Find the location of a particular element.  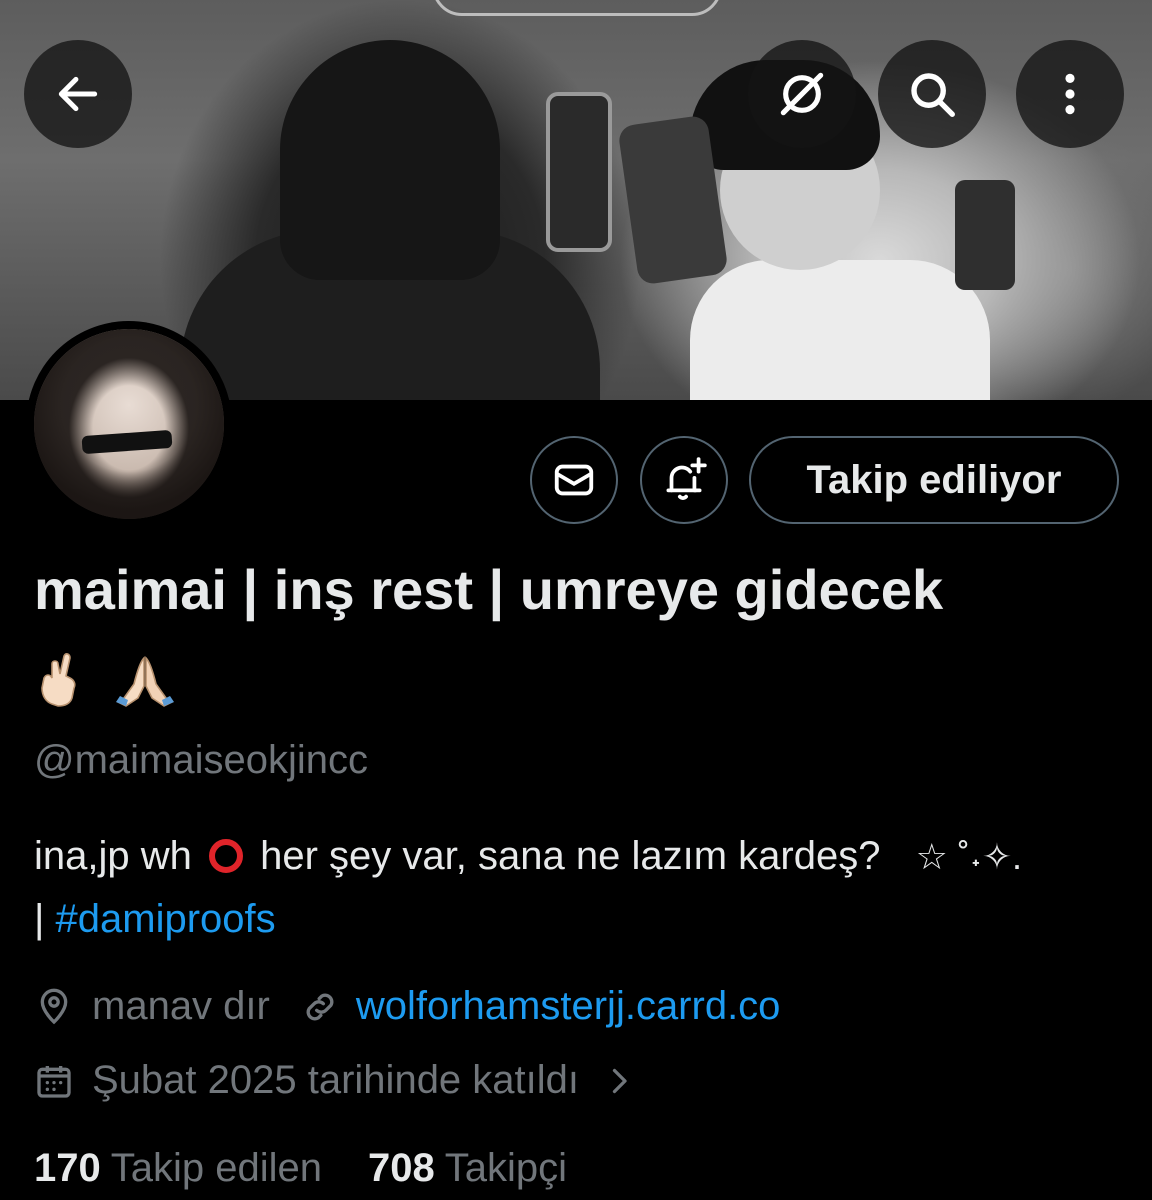

bio-text: her şey var, sana ne lazım kardeş? is located at coordinates (570, 856).